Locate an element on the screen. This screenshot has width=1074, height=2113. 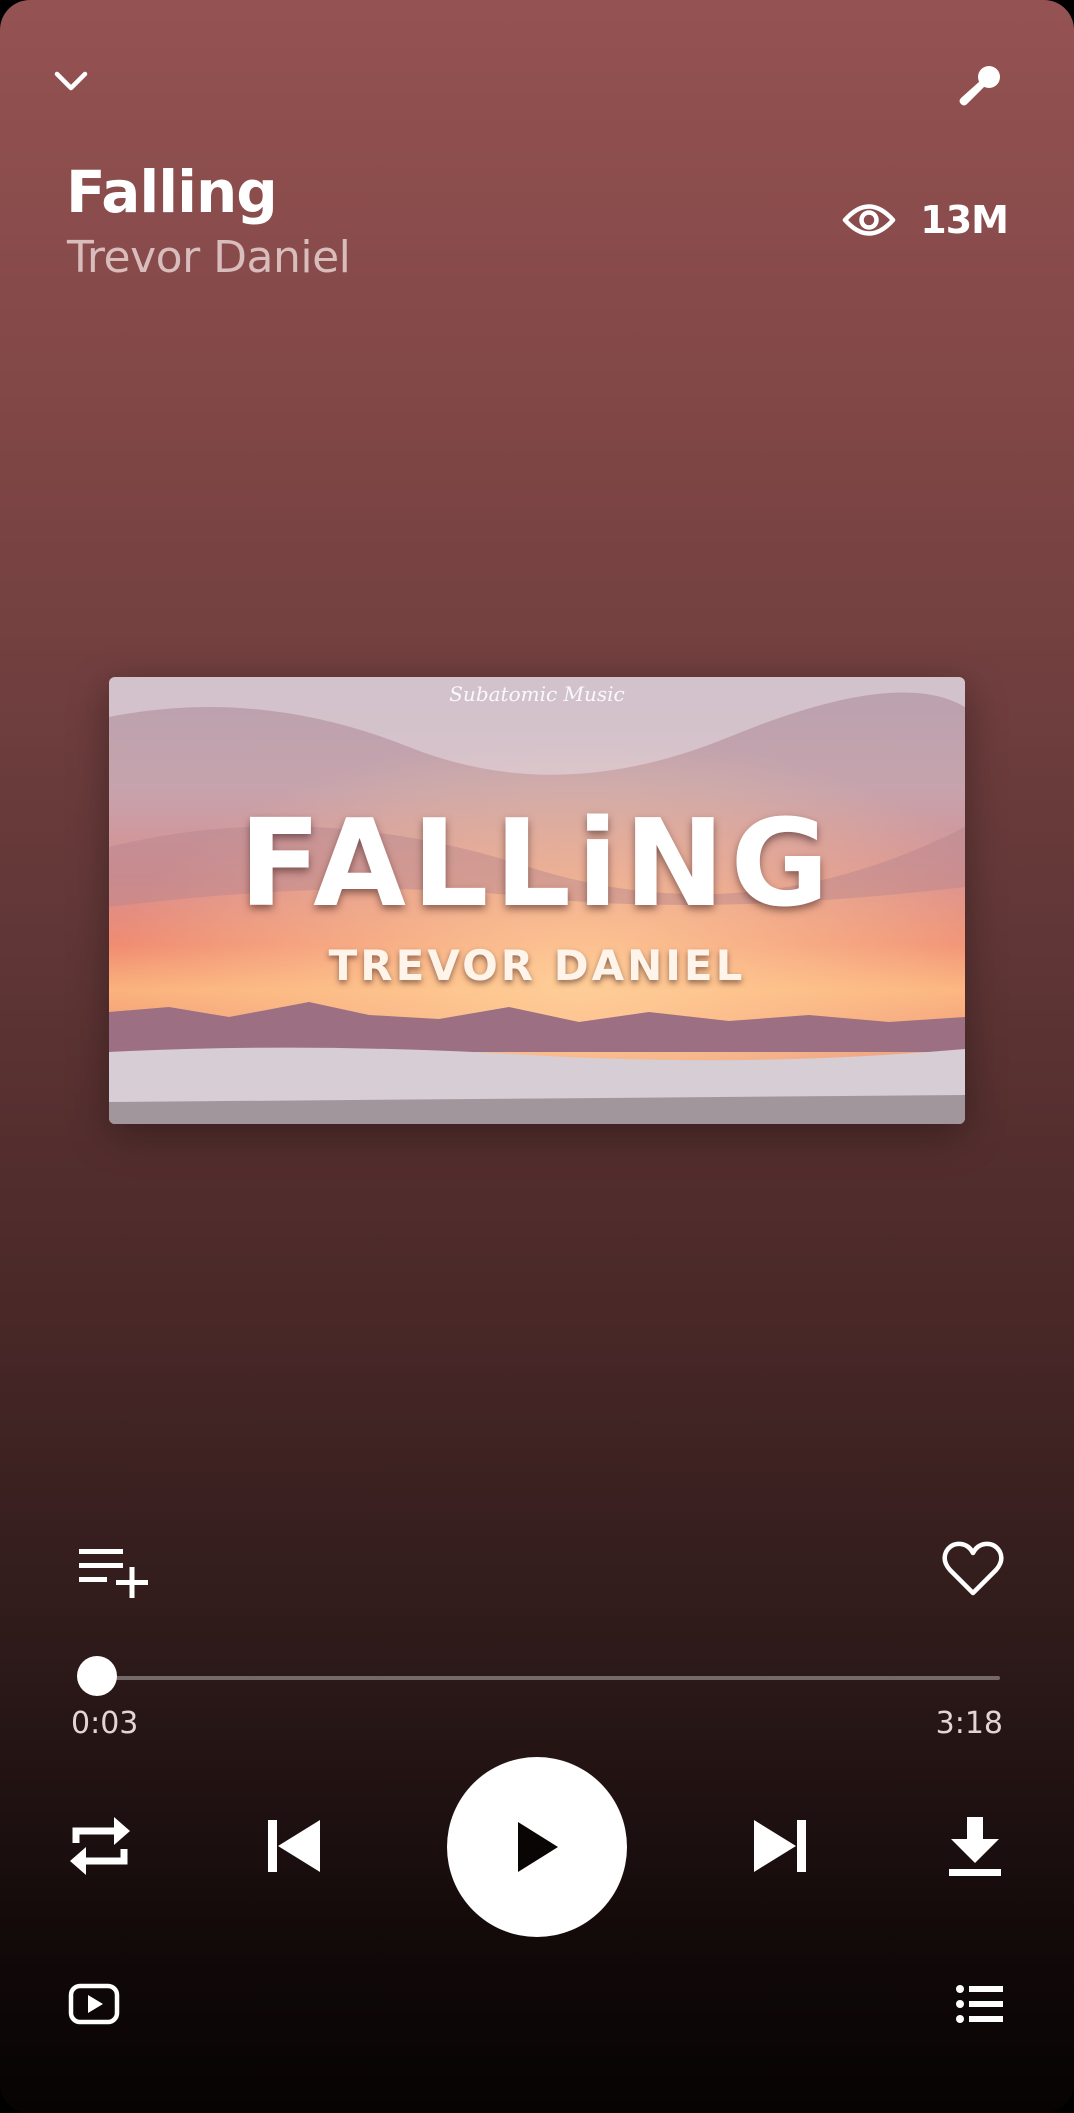
chevron-down-icon is located at coordinates (71, 81).